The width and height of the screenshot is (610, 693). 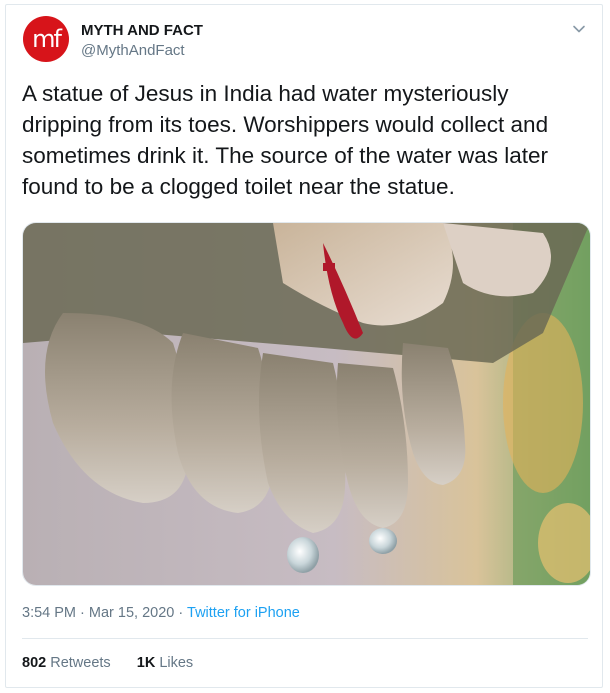 I want to click on tweet-stats: 802 Retweets 1K Likes, so click(x=107, y=663).